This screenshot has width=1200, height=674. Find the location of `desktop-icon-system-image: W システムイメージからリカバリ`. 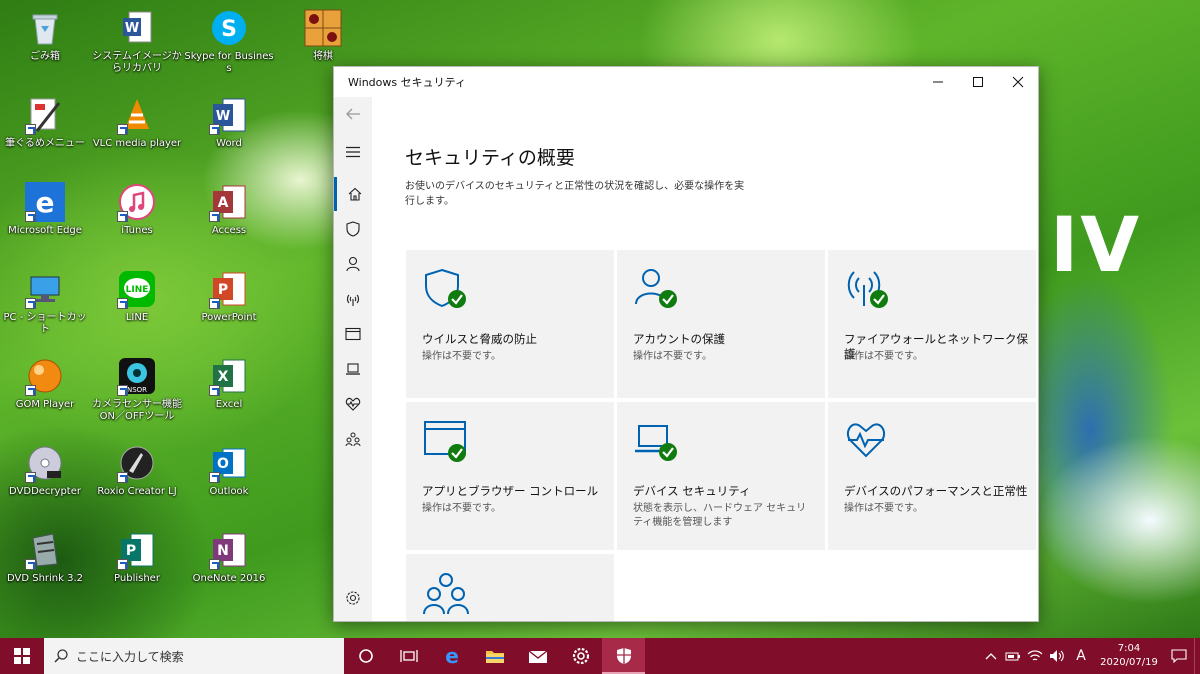

desktop-icon-system-image: W システムイメージからリカバリ is located at coordinates (137, 45).